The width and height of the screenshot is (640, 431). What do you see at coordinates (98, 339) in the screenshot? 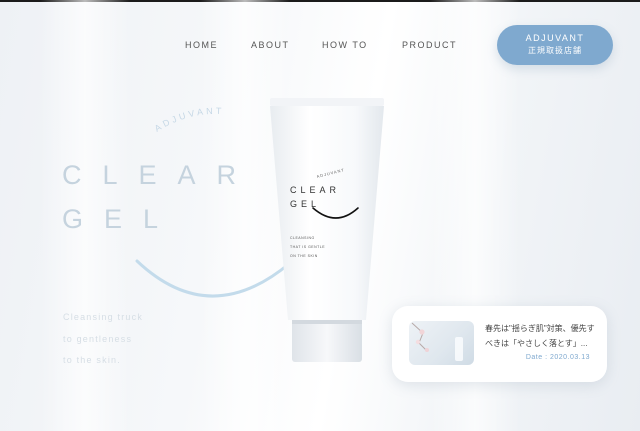
I see `tagline-line-2: to gentleness` at bounding box center [98, 339].